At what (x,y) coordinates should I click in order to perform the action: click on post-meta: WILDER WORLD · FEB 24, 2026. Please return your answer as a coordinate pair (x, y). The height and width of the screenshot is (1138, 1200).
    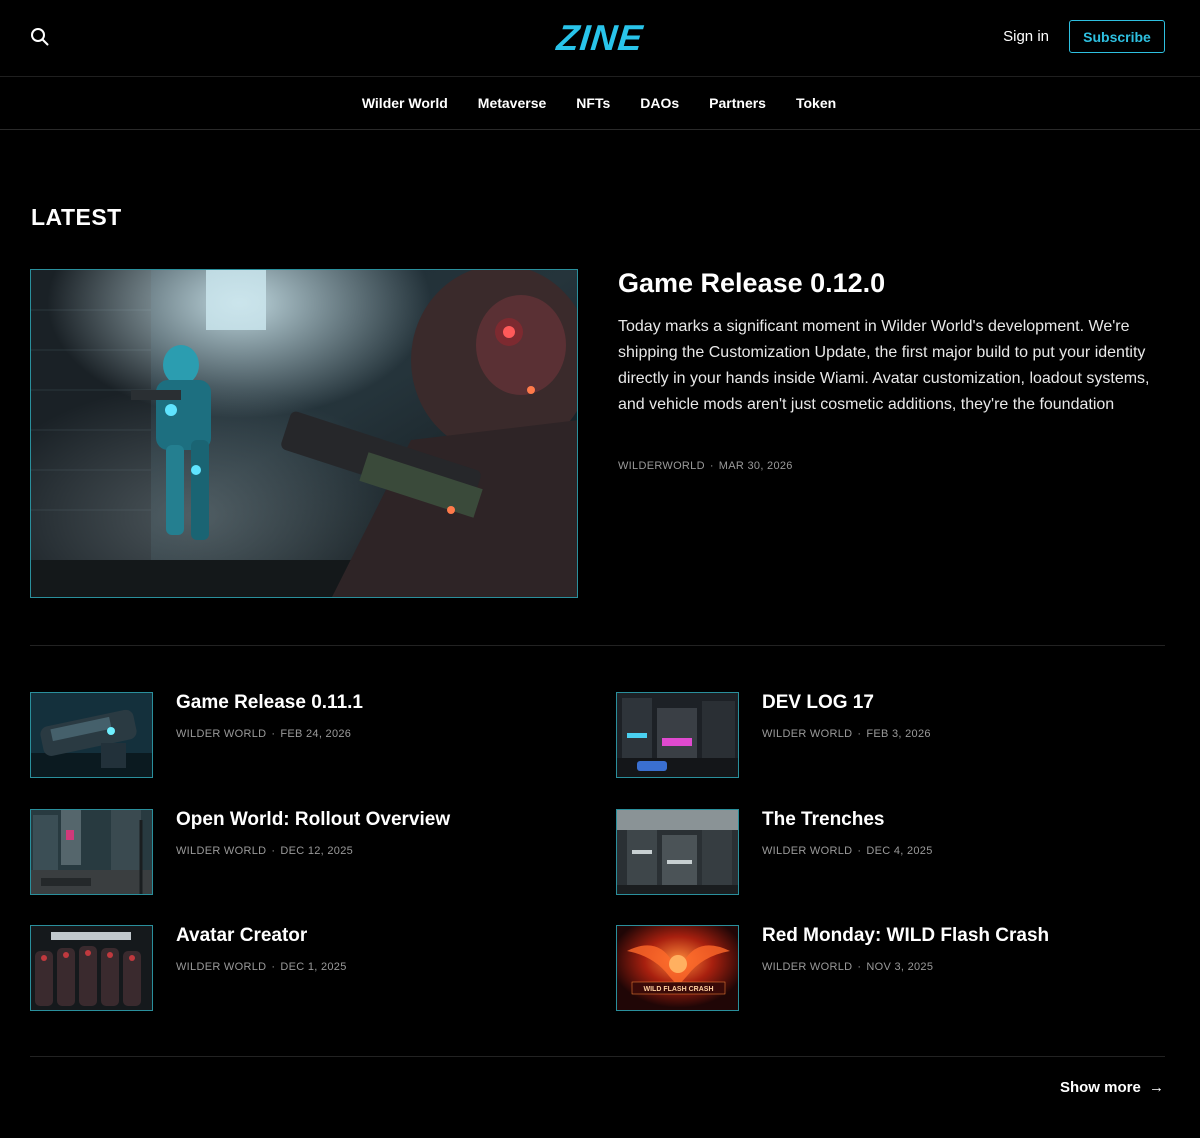
    Looking at the image, I should click on (263, 734).